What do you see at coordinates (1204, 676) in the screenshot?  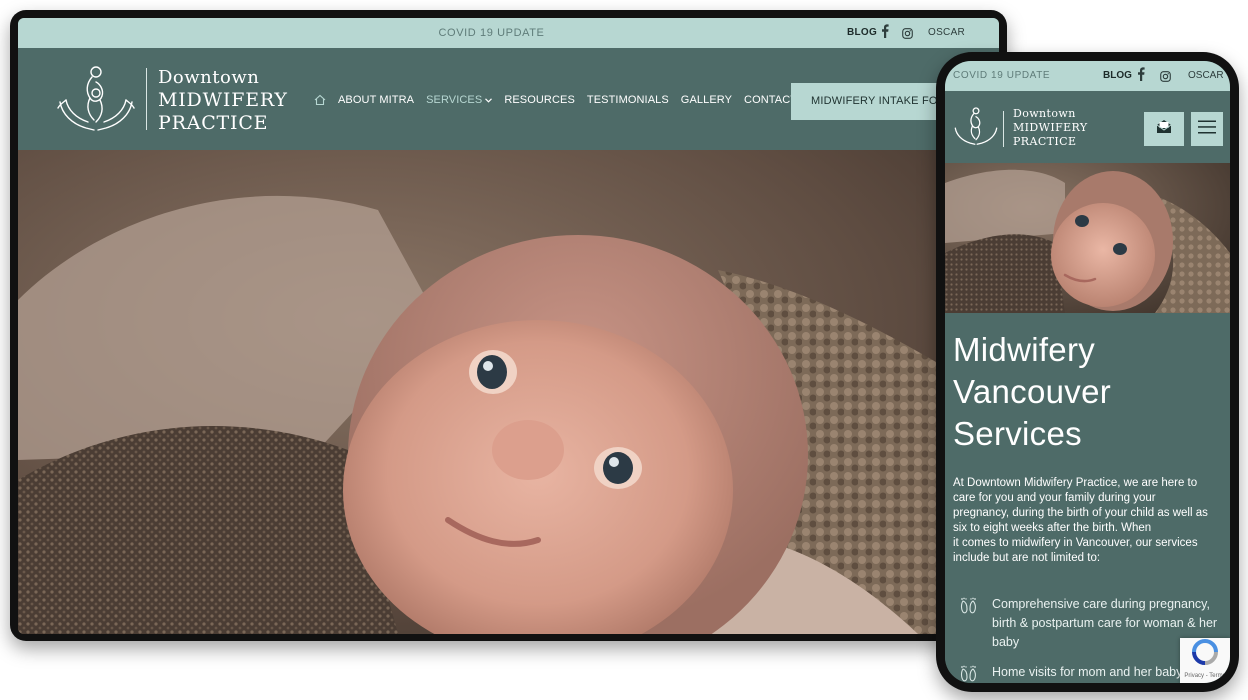 I see `recaptcha-text: Privacy - Terms` at bounding box center [1204, 676].